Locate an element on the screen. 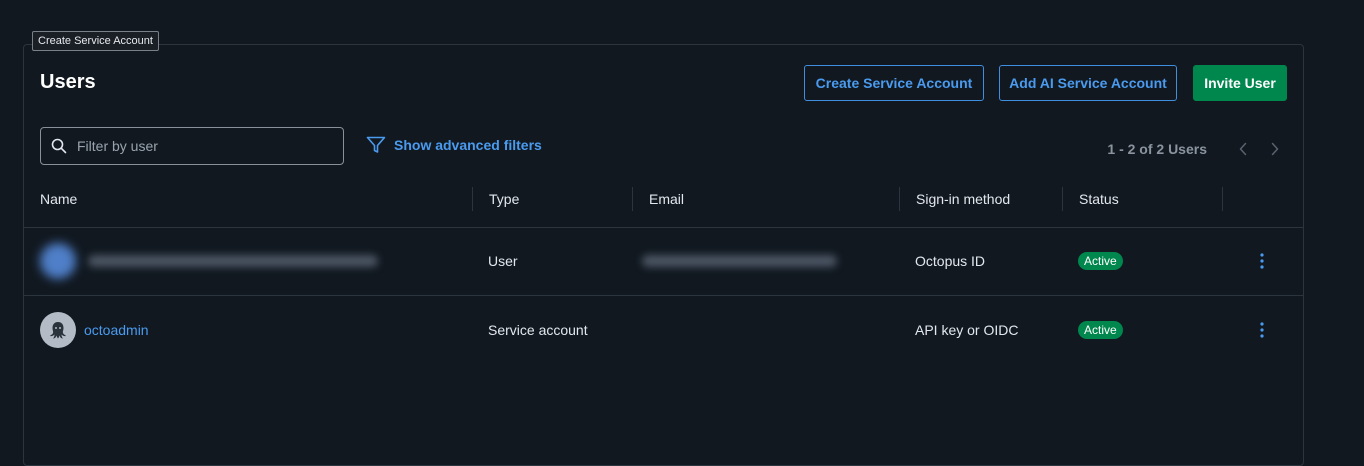 Image resolution: width=1364 pixels, height=466 pixels. column-header-email: Email is located at coordinates (765, 199).